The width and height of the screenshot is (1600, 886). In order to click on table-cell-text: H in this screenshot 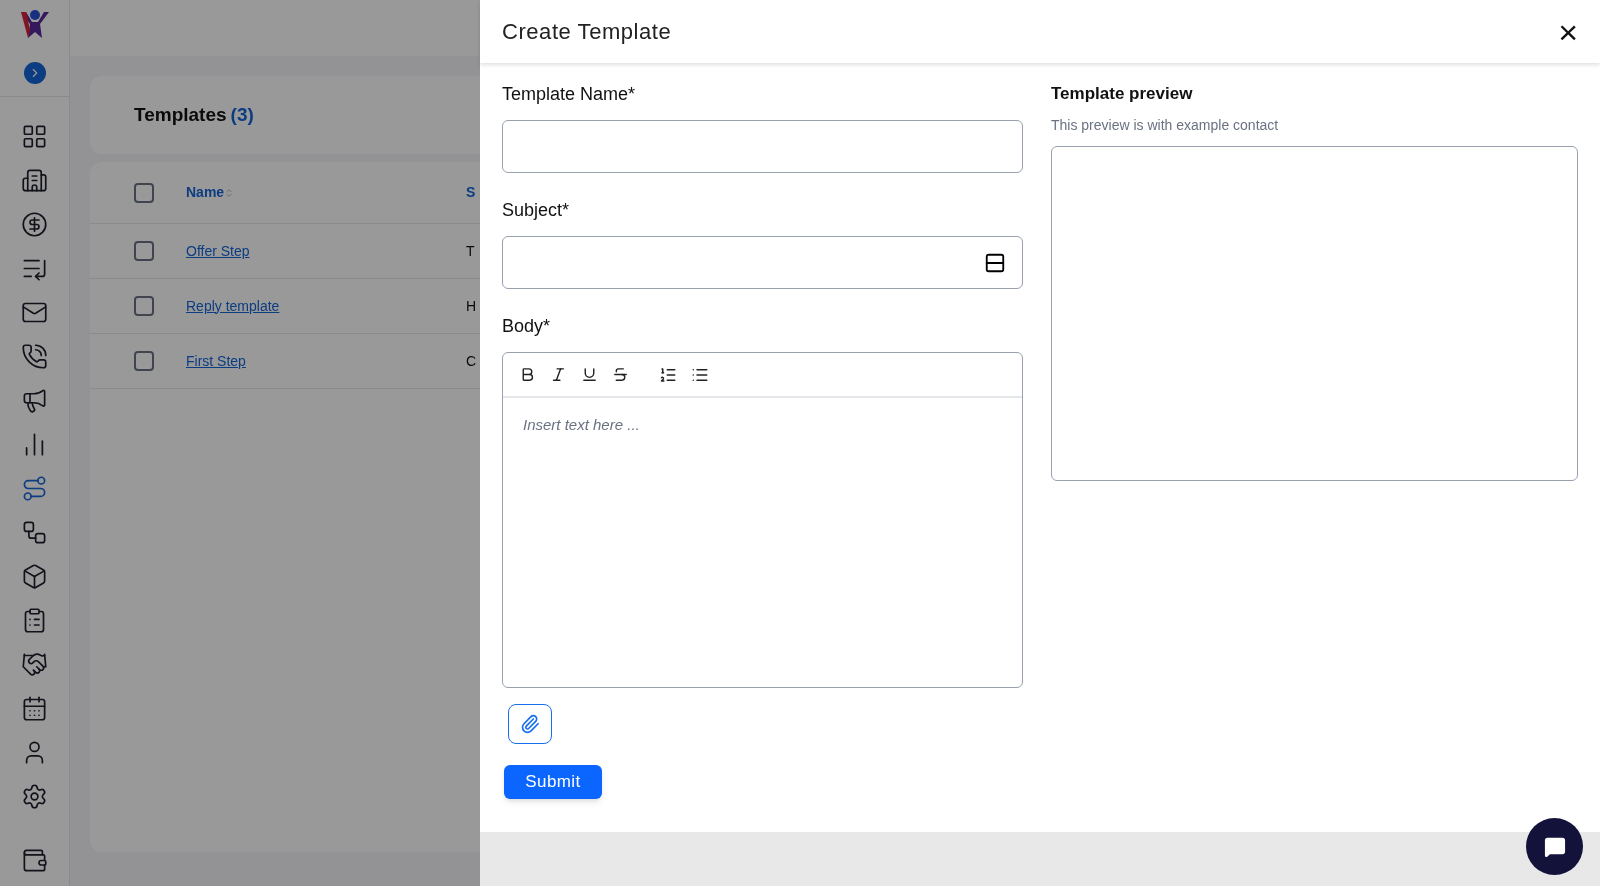, I will do `click(471, 306)`.